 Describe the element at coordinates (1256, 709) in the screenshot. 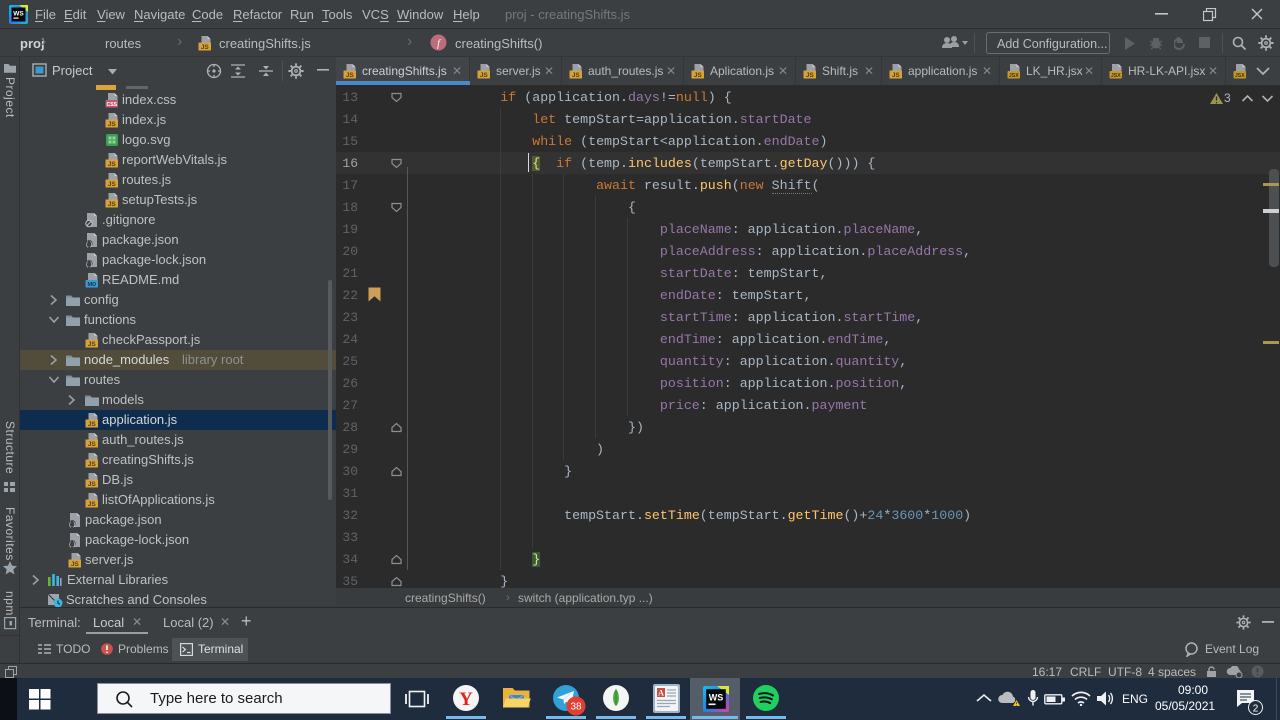

I see `svg-text: 2` at that location.